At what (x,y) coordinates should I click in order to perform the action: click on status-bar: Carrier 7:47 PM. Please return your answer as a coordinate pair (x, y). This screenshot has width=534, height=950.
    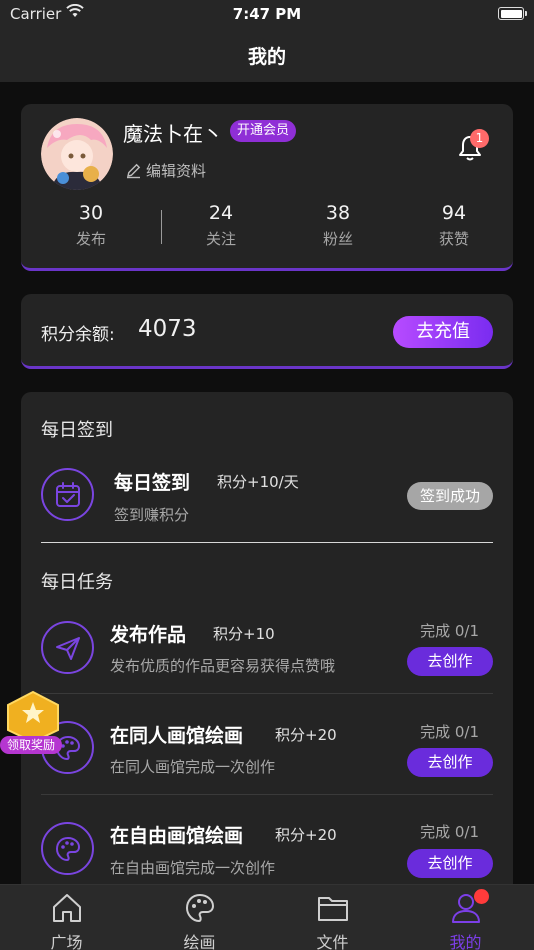
    Looking at the image, I should click on (267, 15).